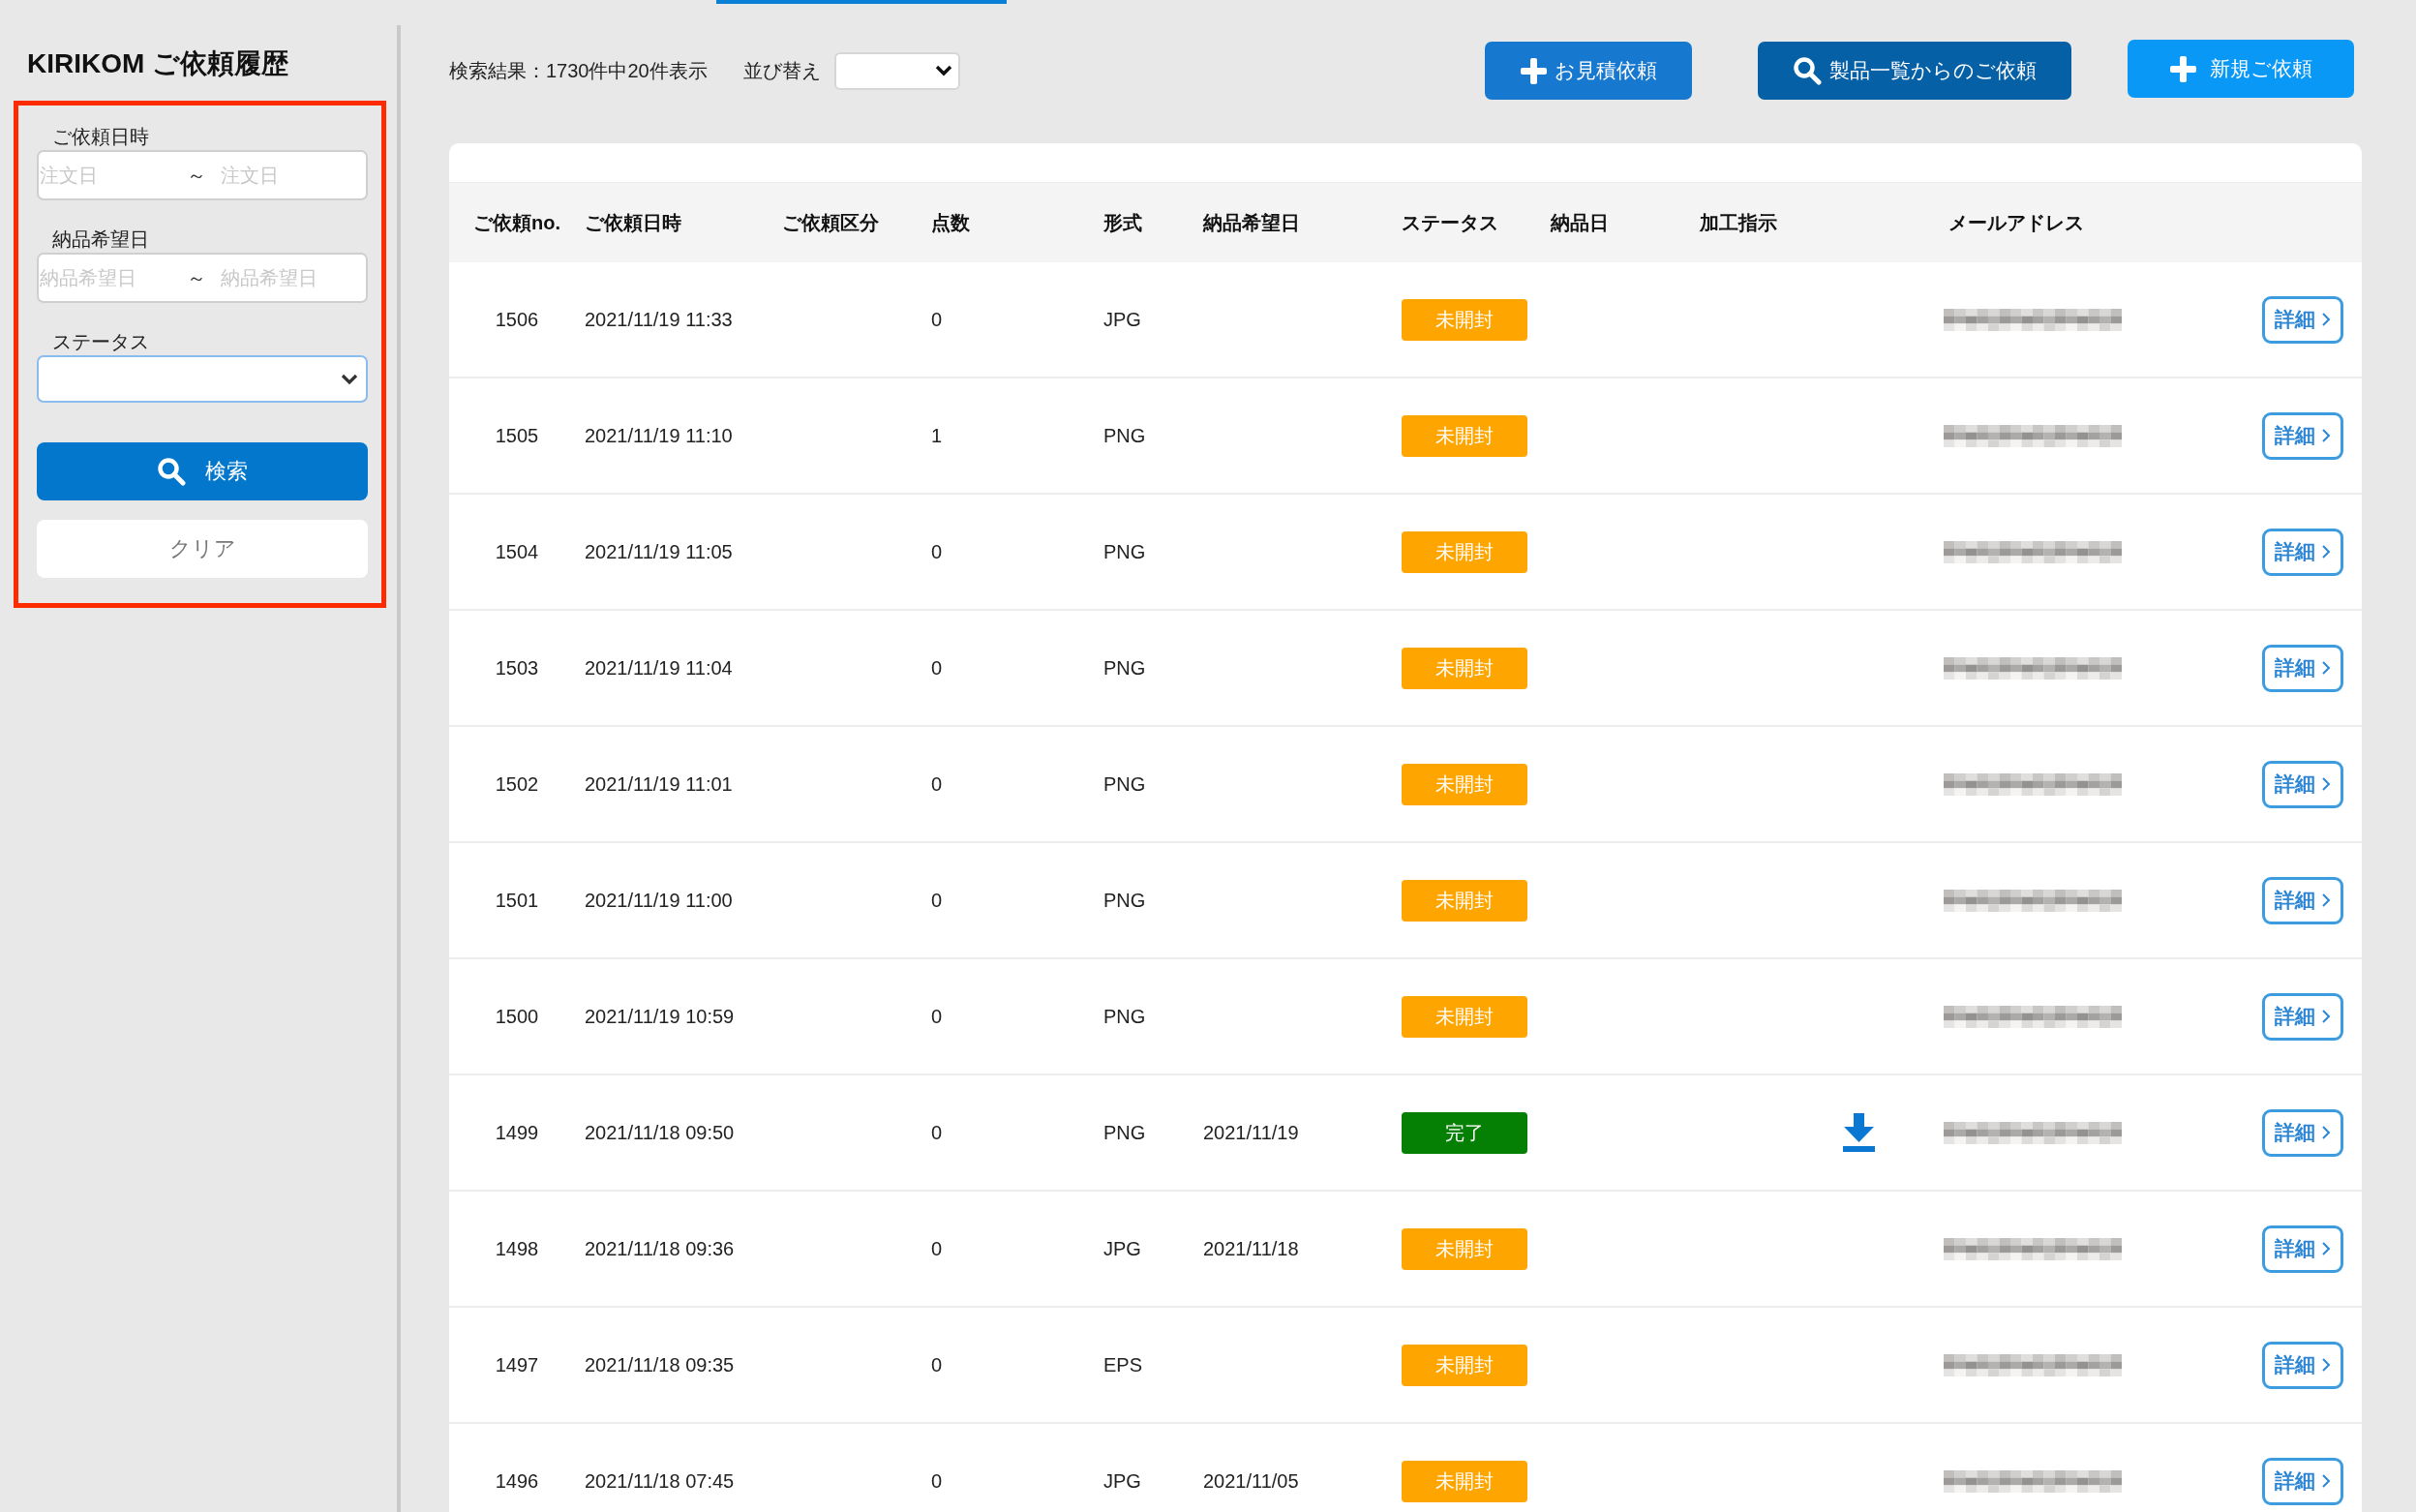  Describe the element at coordinates (100, 136) in the screenshot. I see `filter-label: ご依頼日時` at that location.